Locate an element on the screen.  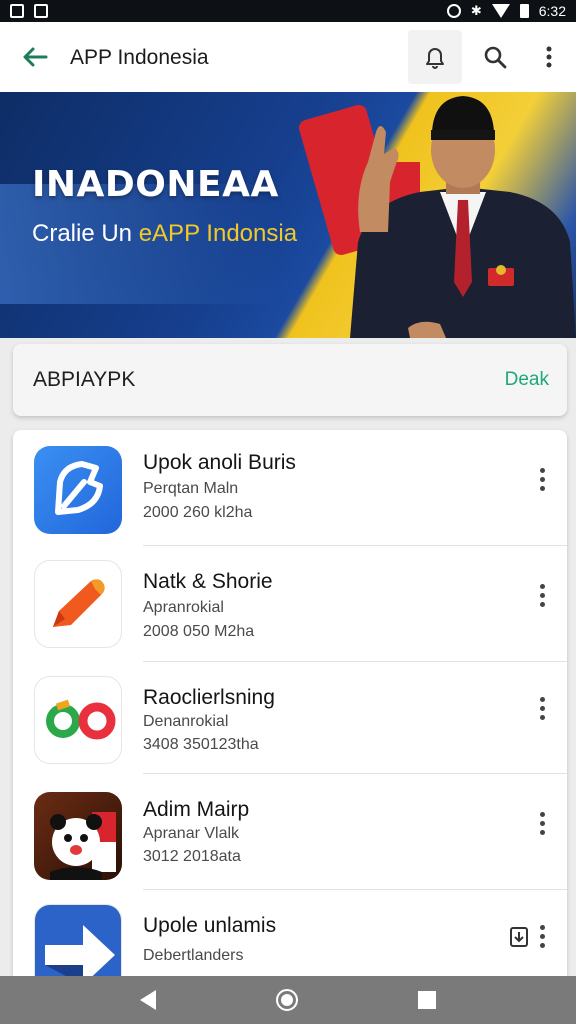
wifi-icon is located at coordinates (500, 11).